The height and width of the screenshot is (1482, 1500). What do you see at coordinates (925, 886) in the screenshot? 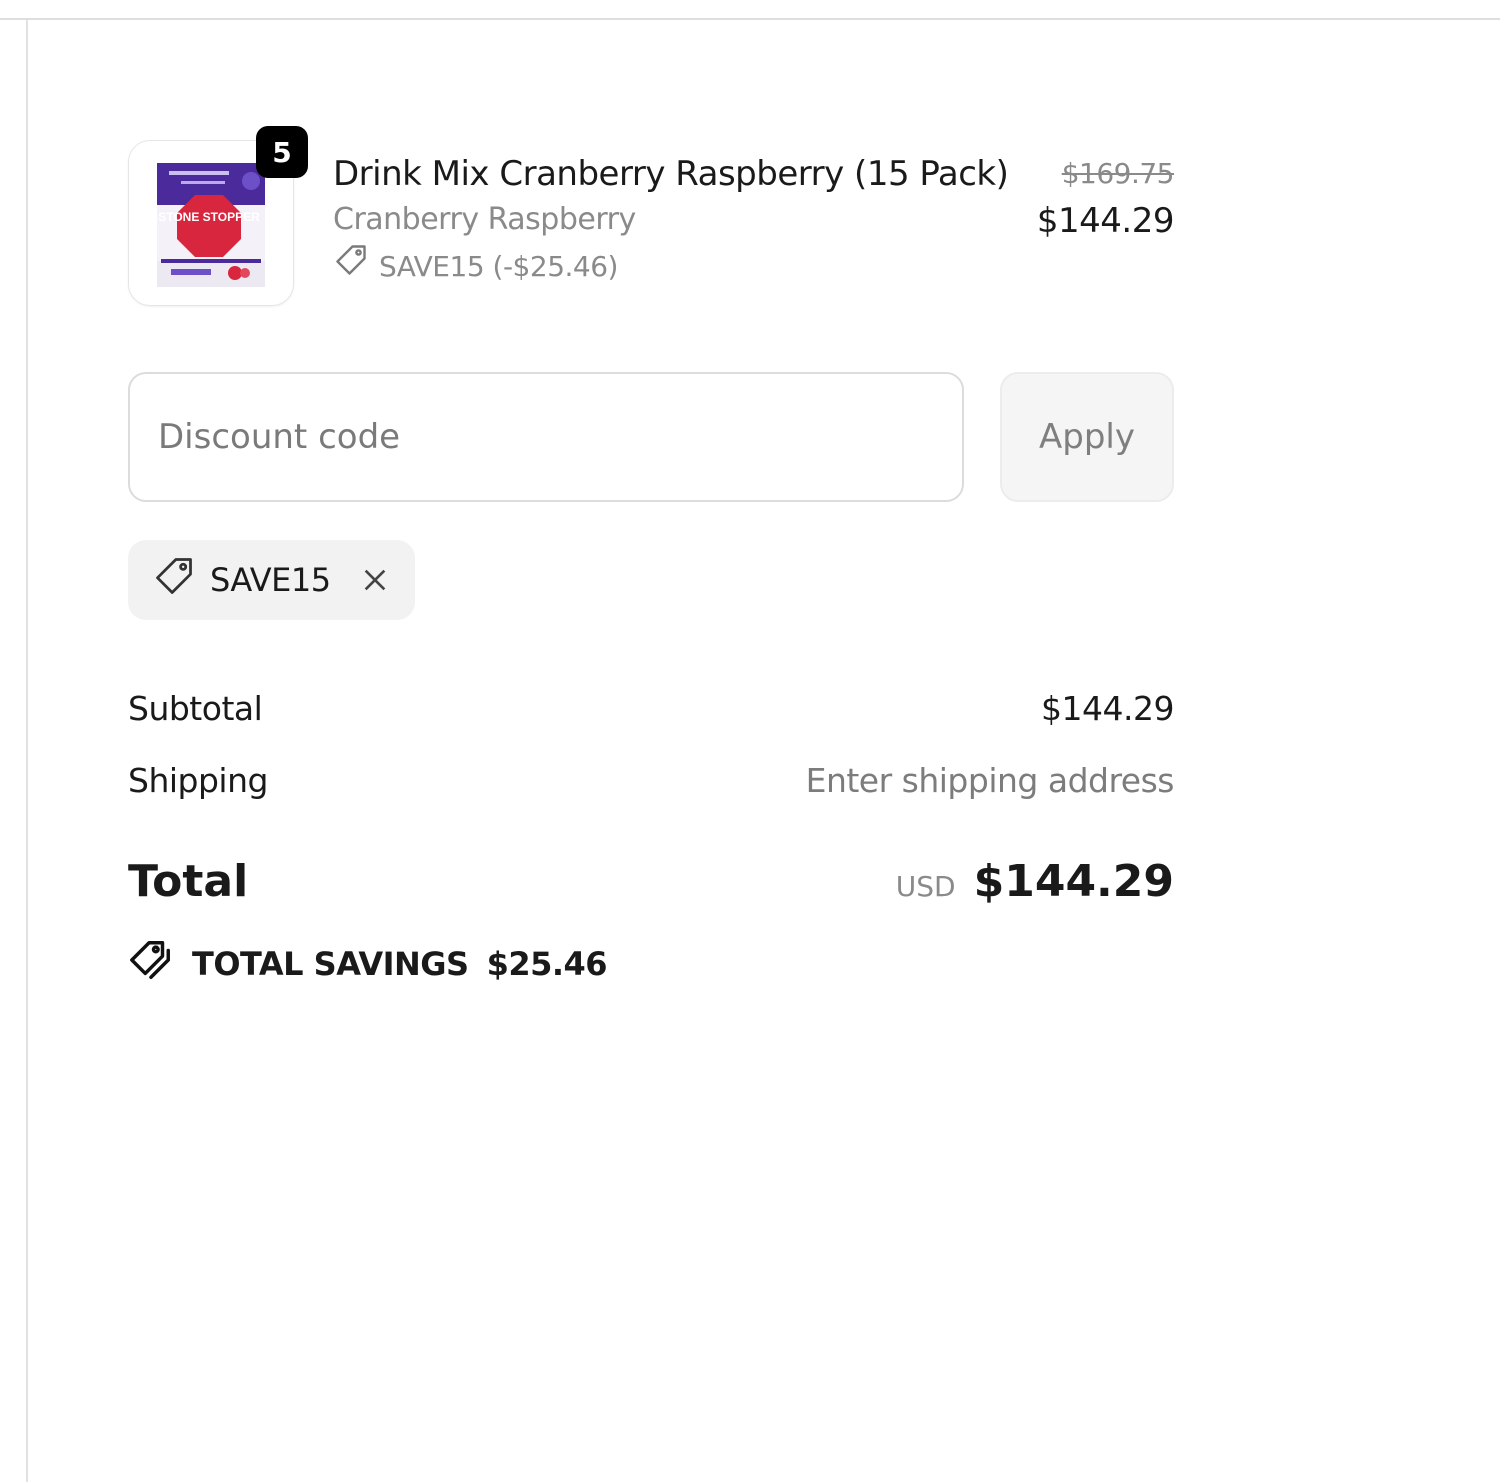
I see `currency-code: USD` at bounding box center [925, 886].